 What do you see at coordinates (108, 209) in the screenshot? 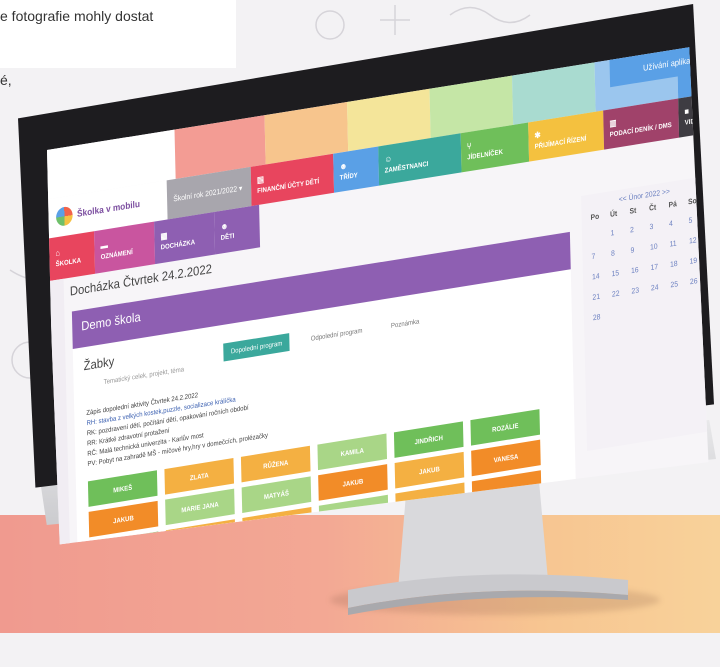
I see `logo-text: Školka v mobilu` at bounding box center [108, 209].